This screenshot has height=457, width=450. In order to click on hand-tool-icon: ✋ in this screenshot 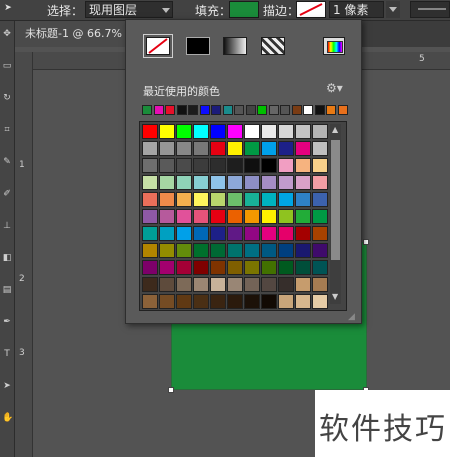, I will do `click(7, 418)`.